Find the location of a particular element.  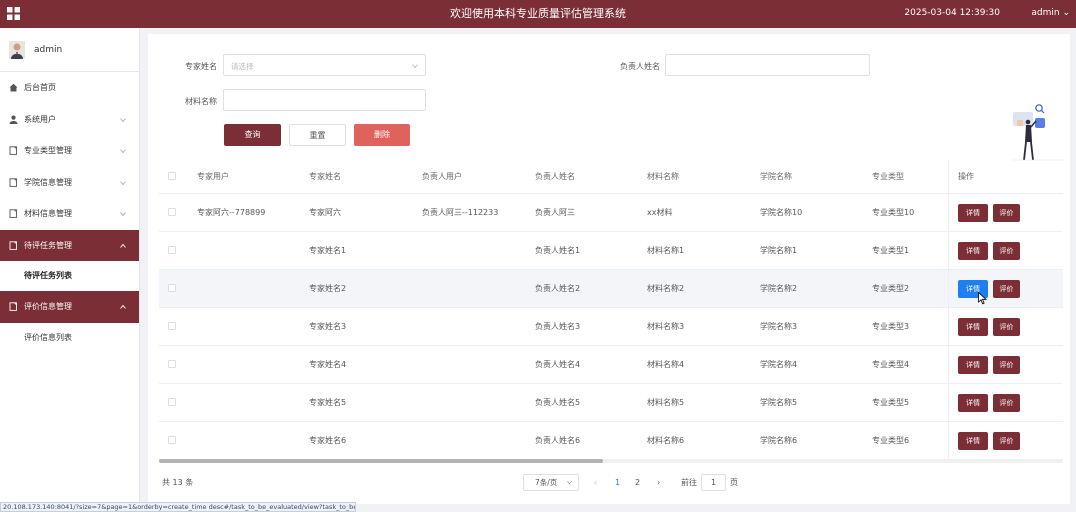

mouse-cursor-icon is located at coordinates (982, 298).